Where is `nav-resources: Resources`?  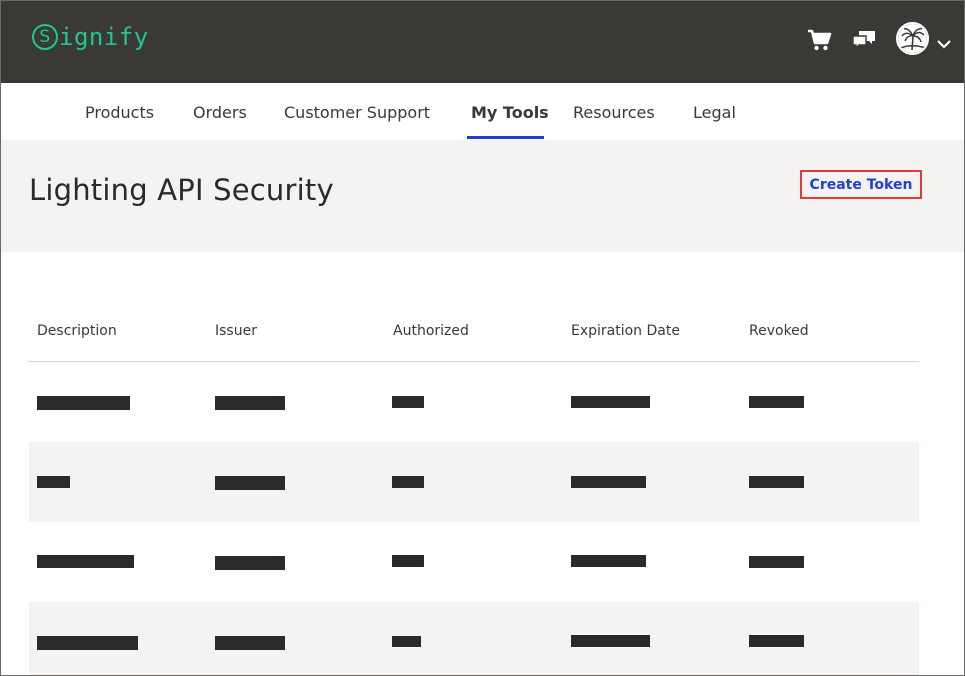 nav-resources: Resources is located at coordinates (614, 112).